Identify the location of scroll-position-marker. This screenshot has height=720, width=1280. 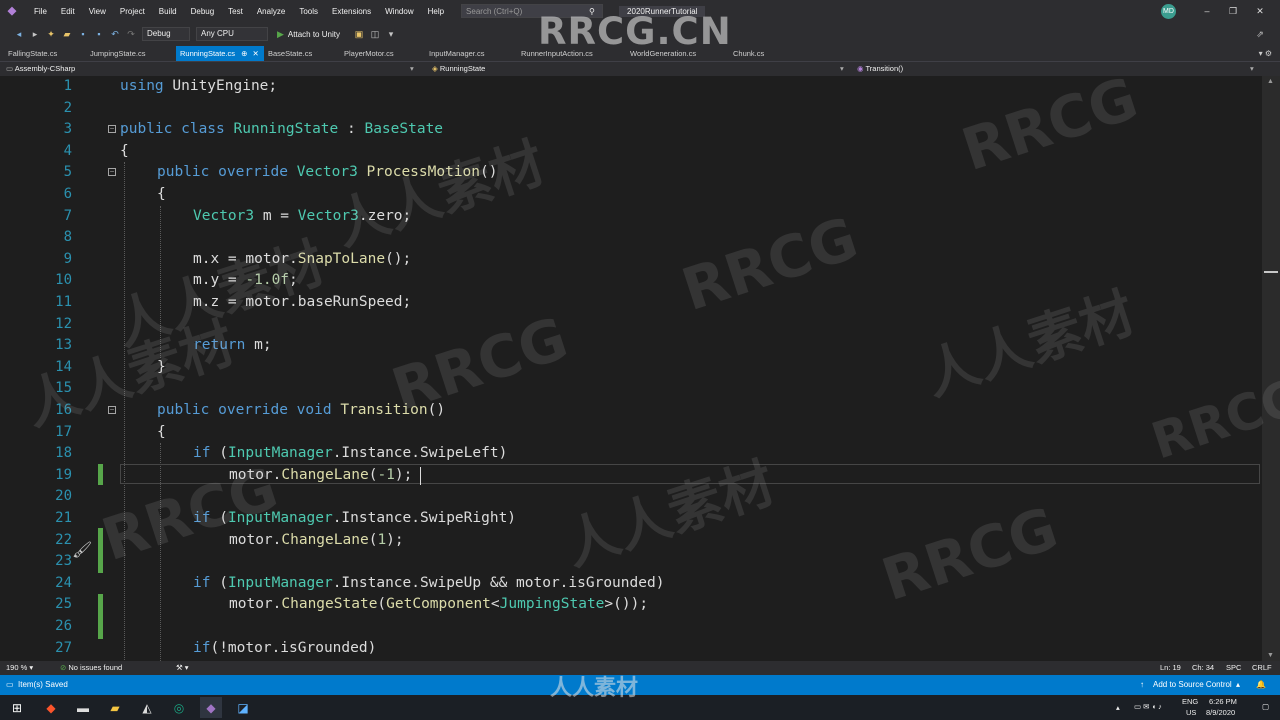
(1271, 272).